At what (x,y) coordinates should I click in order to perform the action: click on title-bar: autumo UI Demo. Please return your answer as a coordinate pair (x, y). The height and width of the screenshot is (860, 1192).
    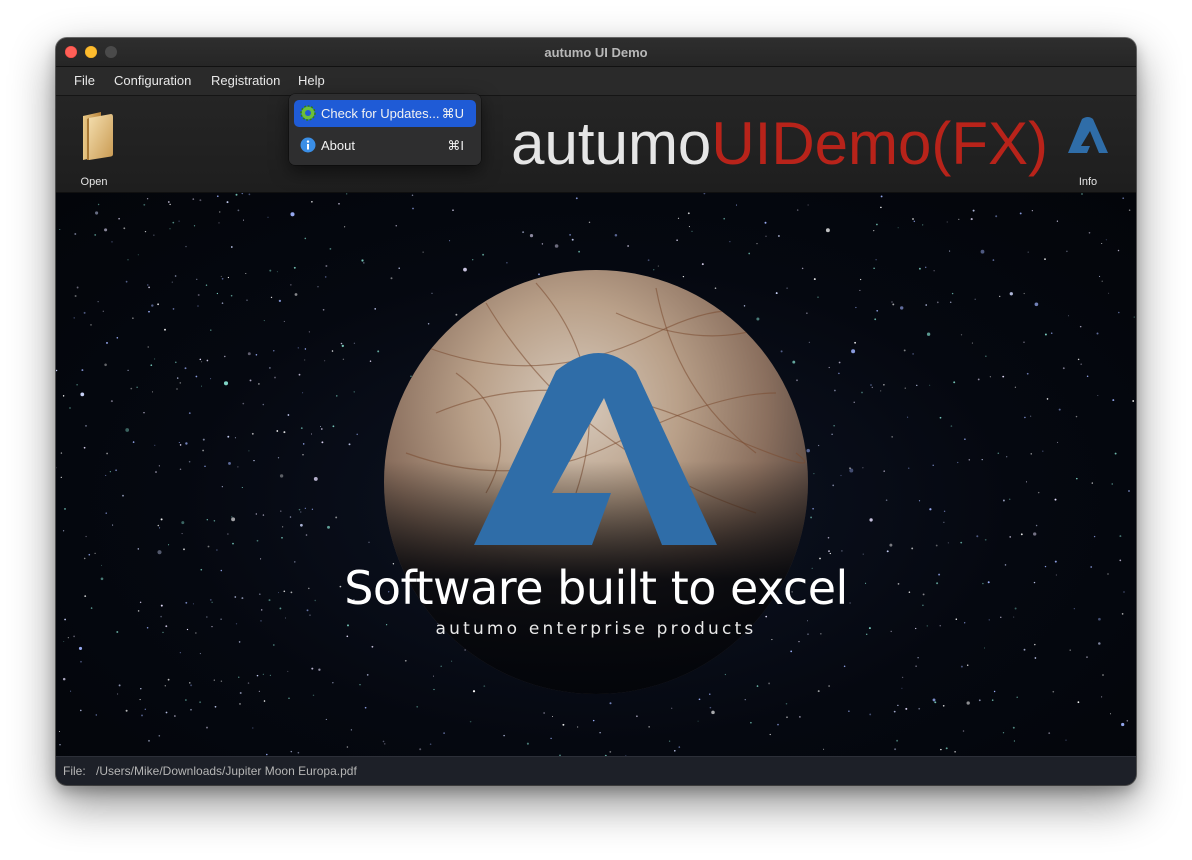
    Looking at the image, I should click on (596, 52).